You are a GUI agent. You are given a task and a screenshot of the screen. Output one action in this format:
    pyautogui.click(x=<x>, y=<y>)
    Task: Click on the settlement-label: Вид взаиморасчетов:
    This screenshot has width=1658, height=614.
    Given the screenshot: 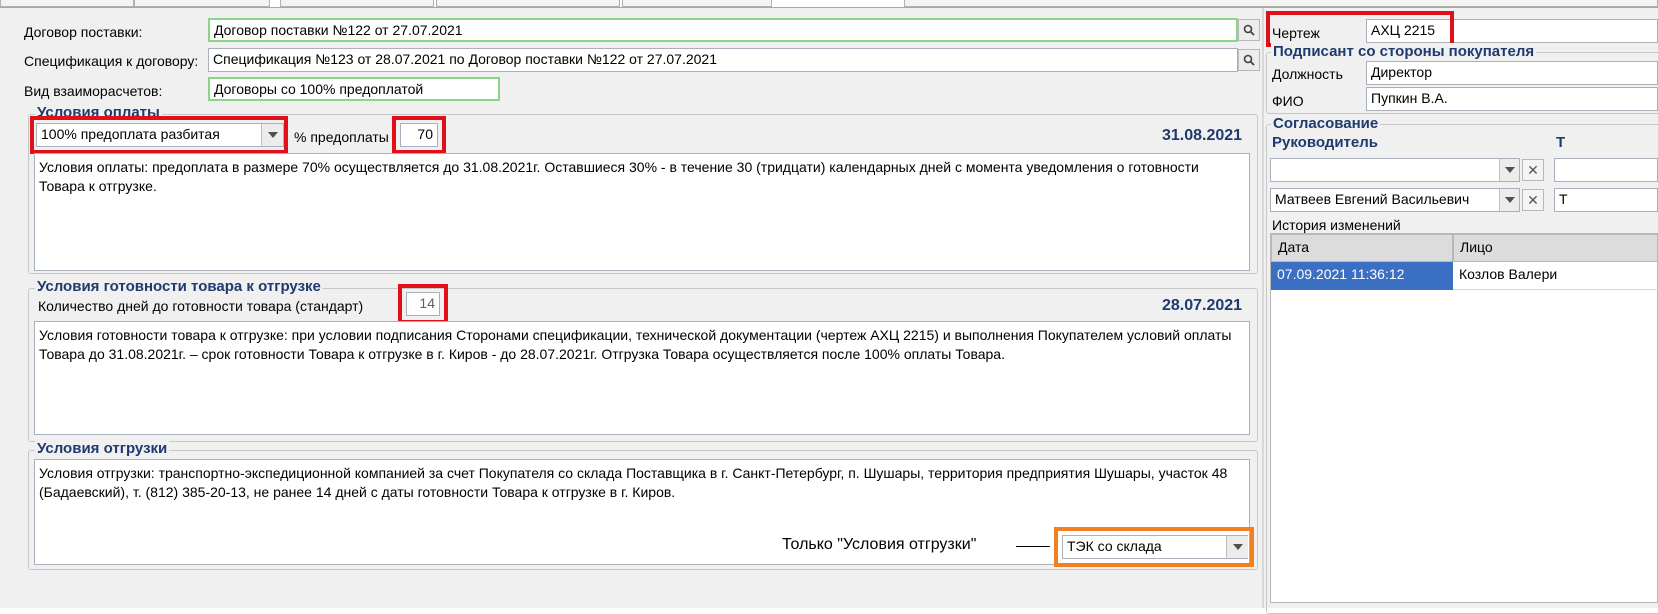 What is the action you would take?
    pyautogui.click(x=93, y=91)
    